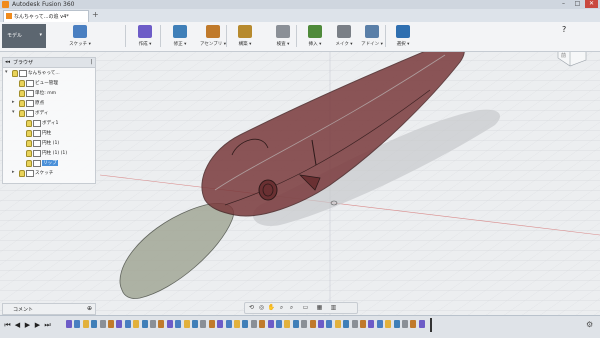  What do you see at coordinates (403, 36) in the screenshot?
I see `toolbar-select-button: 選択 ▾` at bounding box center [403, 36].